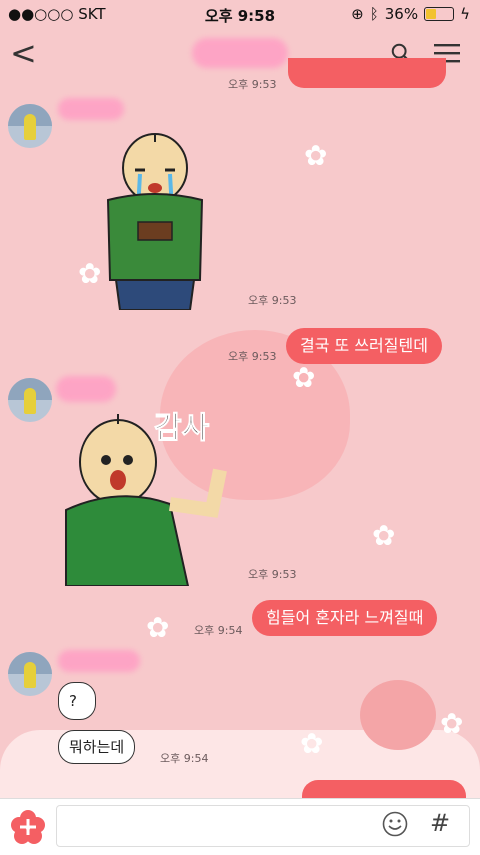  I want to click on plus-flower-icon, so click(28, 827).